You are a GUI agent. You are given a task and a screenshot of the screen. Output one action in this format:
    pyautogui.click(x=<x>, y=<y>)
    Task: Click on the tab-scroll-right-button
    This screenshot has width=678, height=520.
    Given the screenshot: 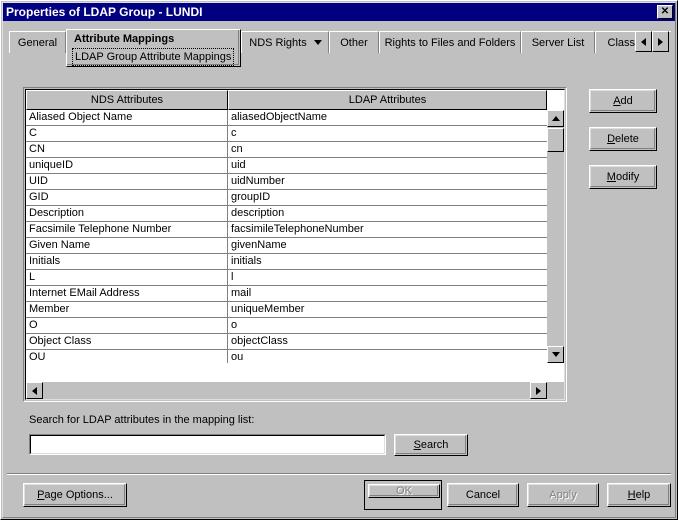 What is the action you would take?
    pyautogui.click(x=660, y=41)
    